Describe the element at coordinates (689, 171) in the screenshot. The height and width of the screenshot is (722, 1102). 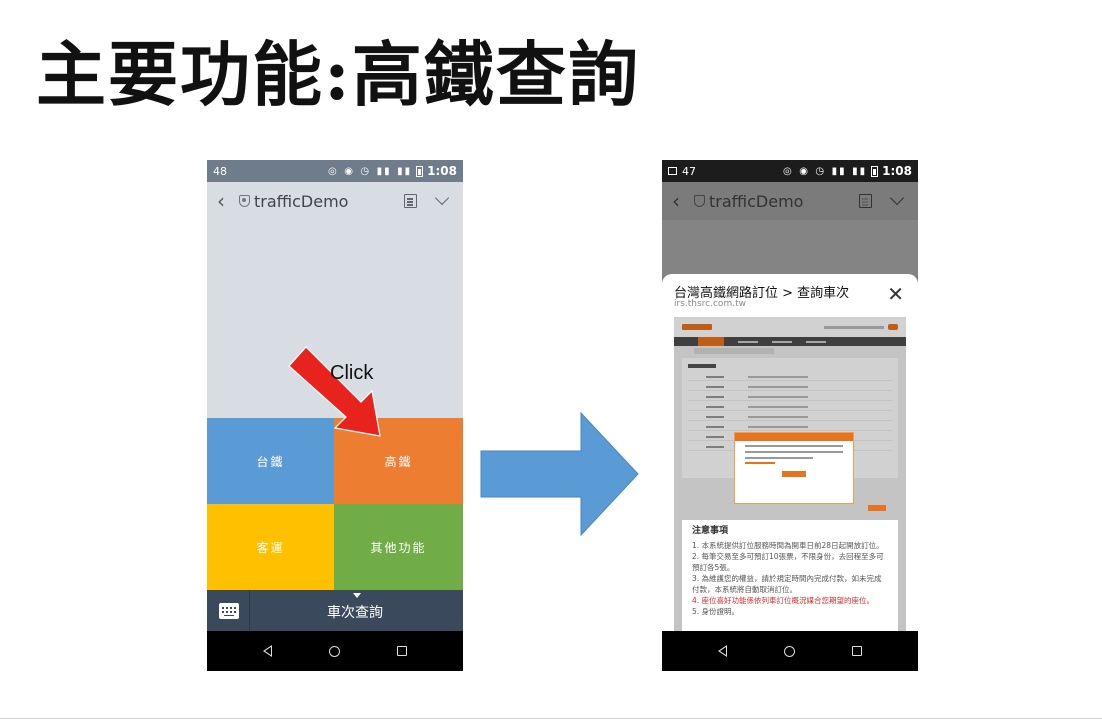
I see `status-left-text: 47` at that location.